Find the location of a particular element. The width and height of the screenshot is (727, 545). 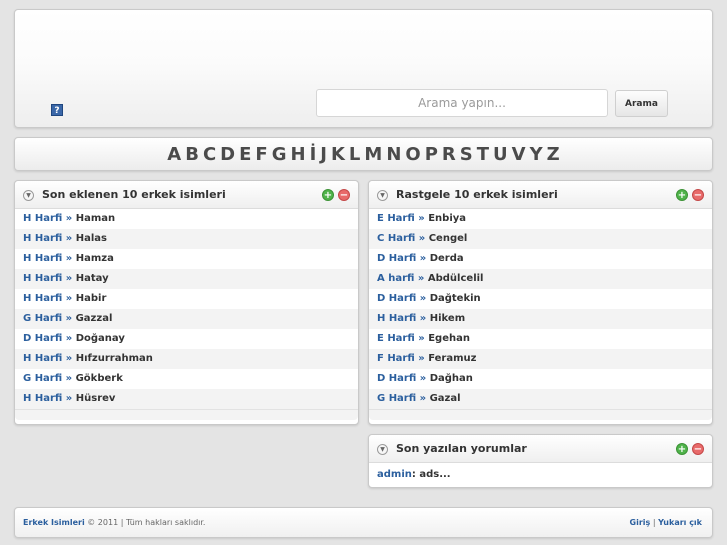

name-link: Abdülcelil is located at coordinates (456, 278).